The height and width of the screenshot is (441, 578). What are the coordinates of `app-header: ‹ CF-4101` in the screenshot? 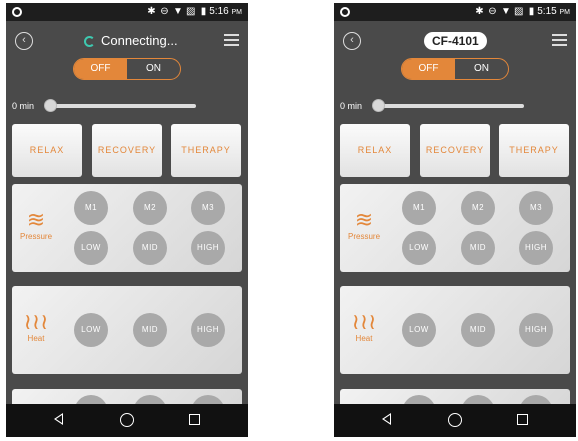 It's located at (455, 40).